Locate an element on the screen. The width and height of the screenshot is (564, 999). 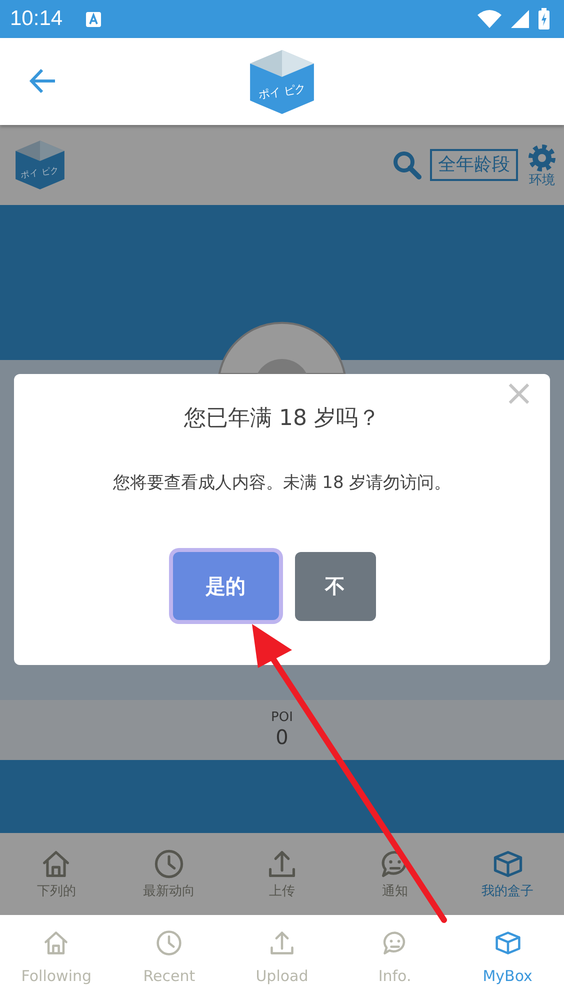
nav-tab: Following is located at coordinates (56, 957).